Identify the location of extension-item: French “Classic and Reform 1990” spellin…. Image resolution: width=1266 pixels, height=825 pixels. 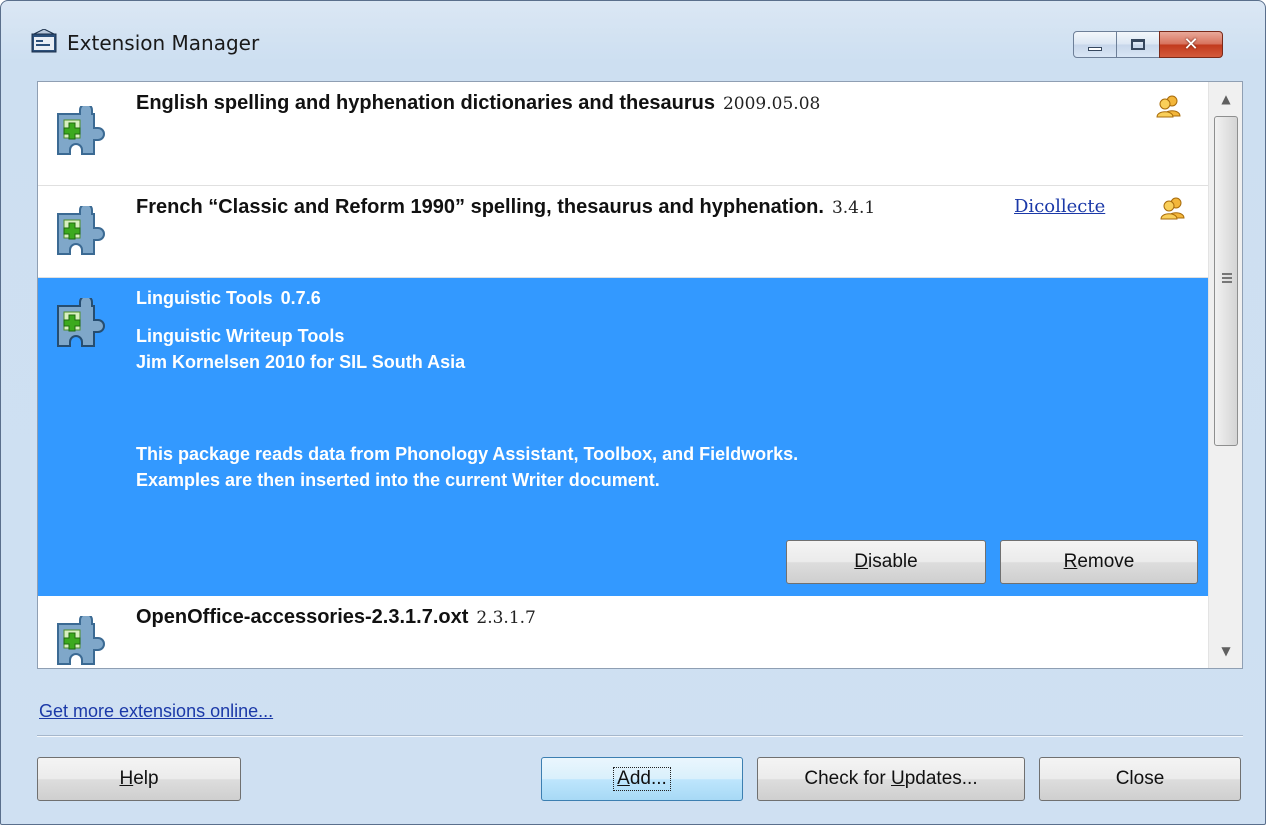
(623, 232).